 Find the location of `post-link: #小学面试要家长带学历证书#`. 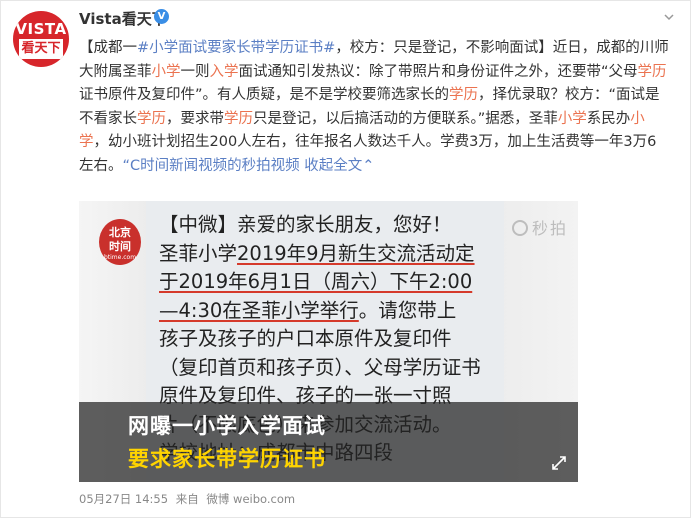

post-link: #小学面试要家长带学历证书# is located at coordinates (236, 48).